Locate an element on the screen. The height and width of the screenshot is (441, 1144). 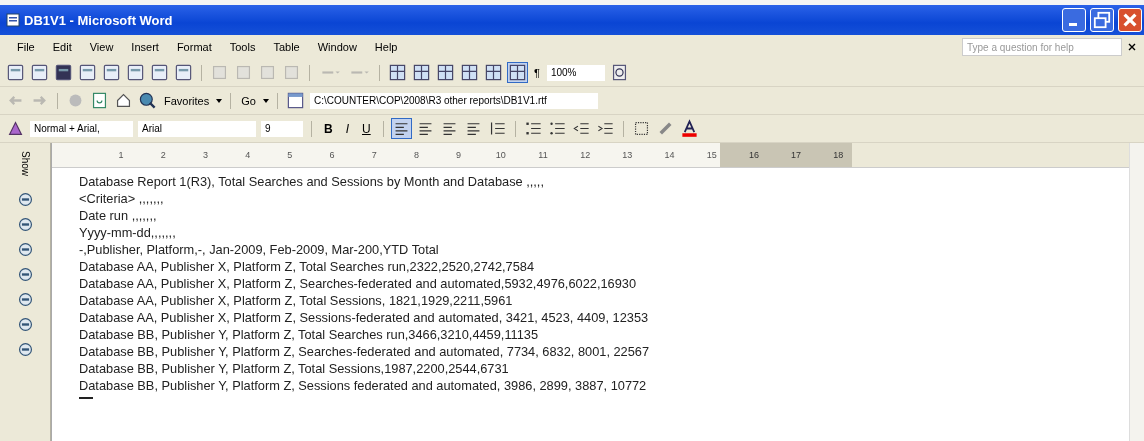
restore-button is located at coordinates (1102, 20).